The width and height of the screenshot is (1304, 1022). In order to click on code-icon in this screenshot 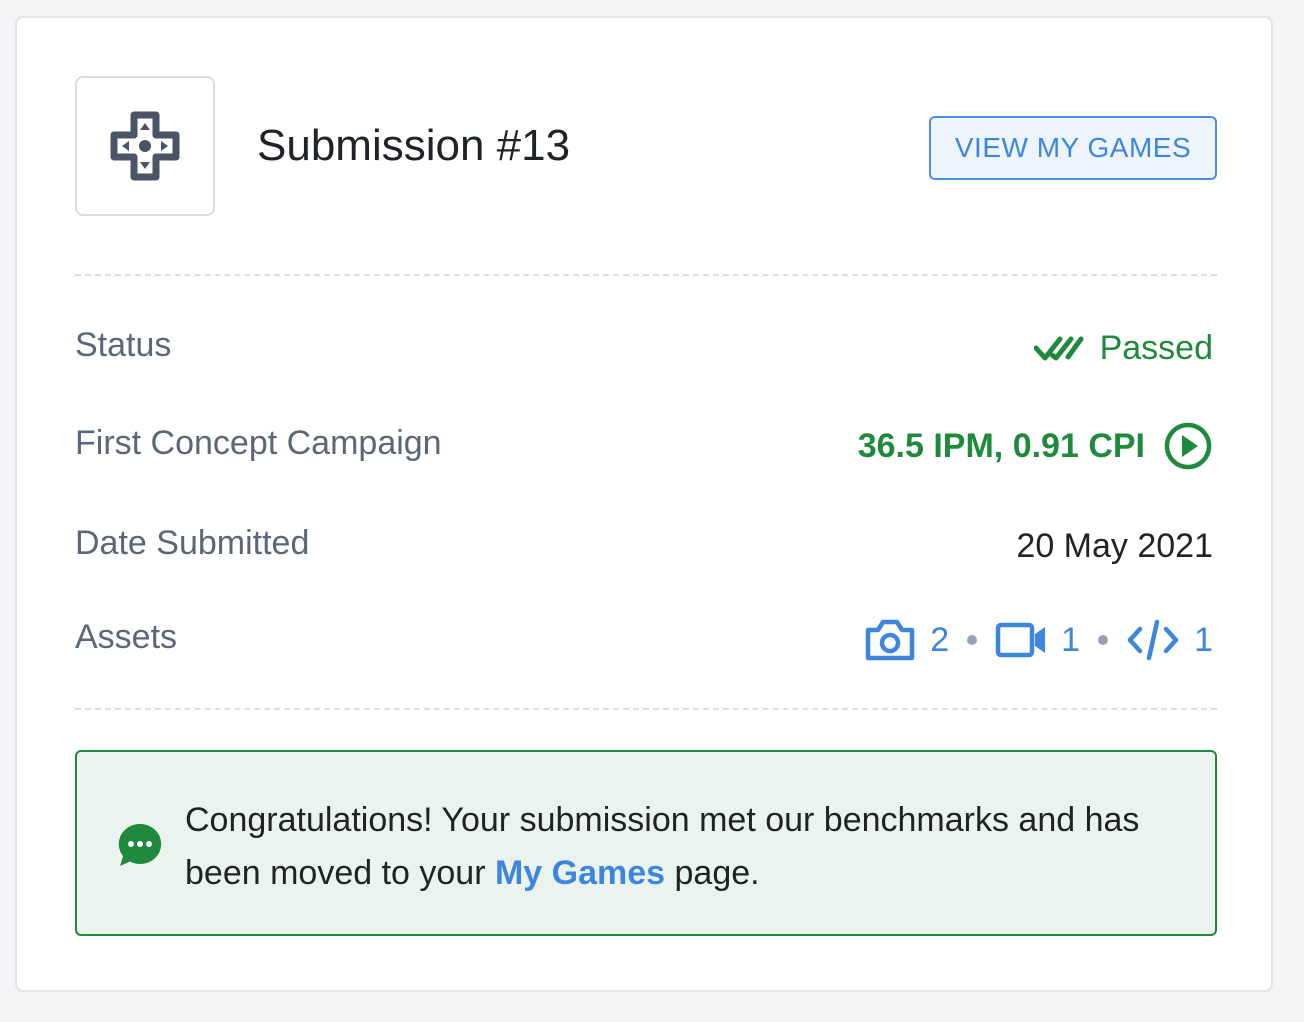, I will do `click(1153, 640)`.